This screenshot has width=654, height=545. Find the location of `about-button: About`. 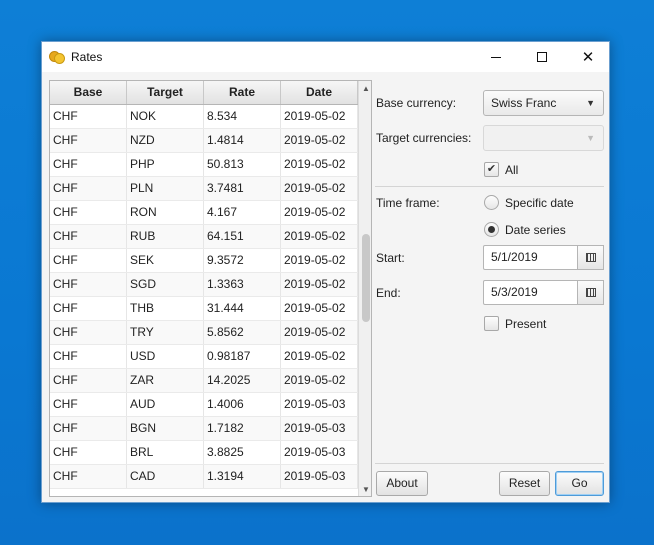

about-button: About is located at coordinates (402, 483).